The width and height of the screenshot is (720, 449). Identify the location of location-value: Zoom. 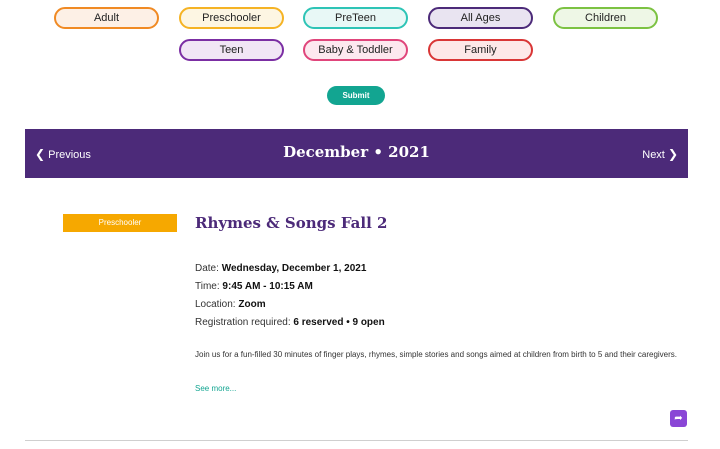
(252, 304).